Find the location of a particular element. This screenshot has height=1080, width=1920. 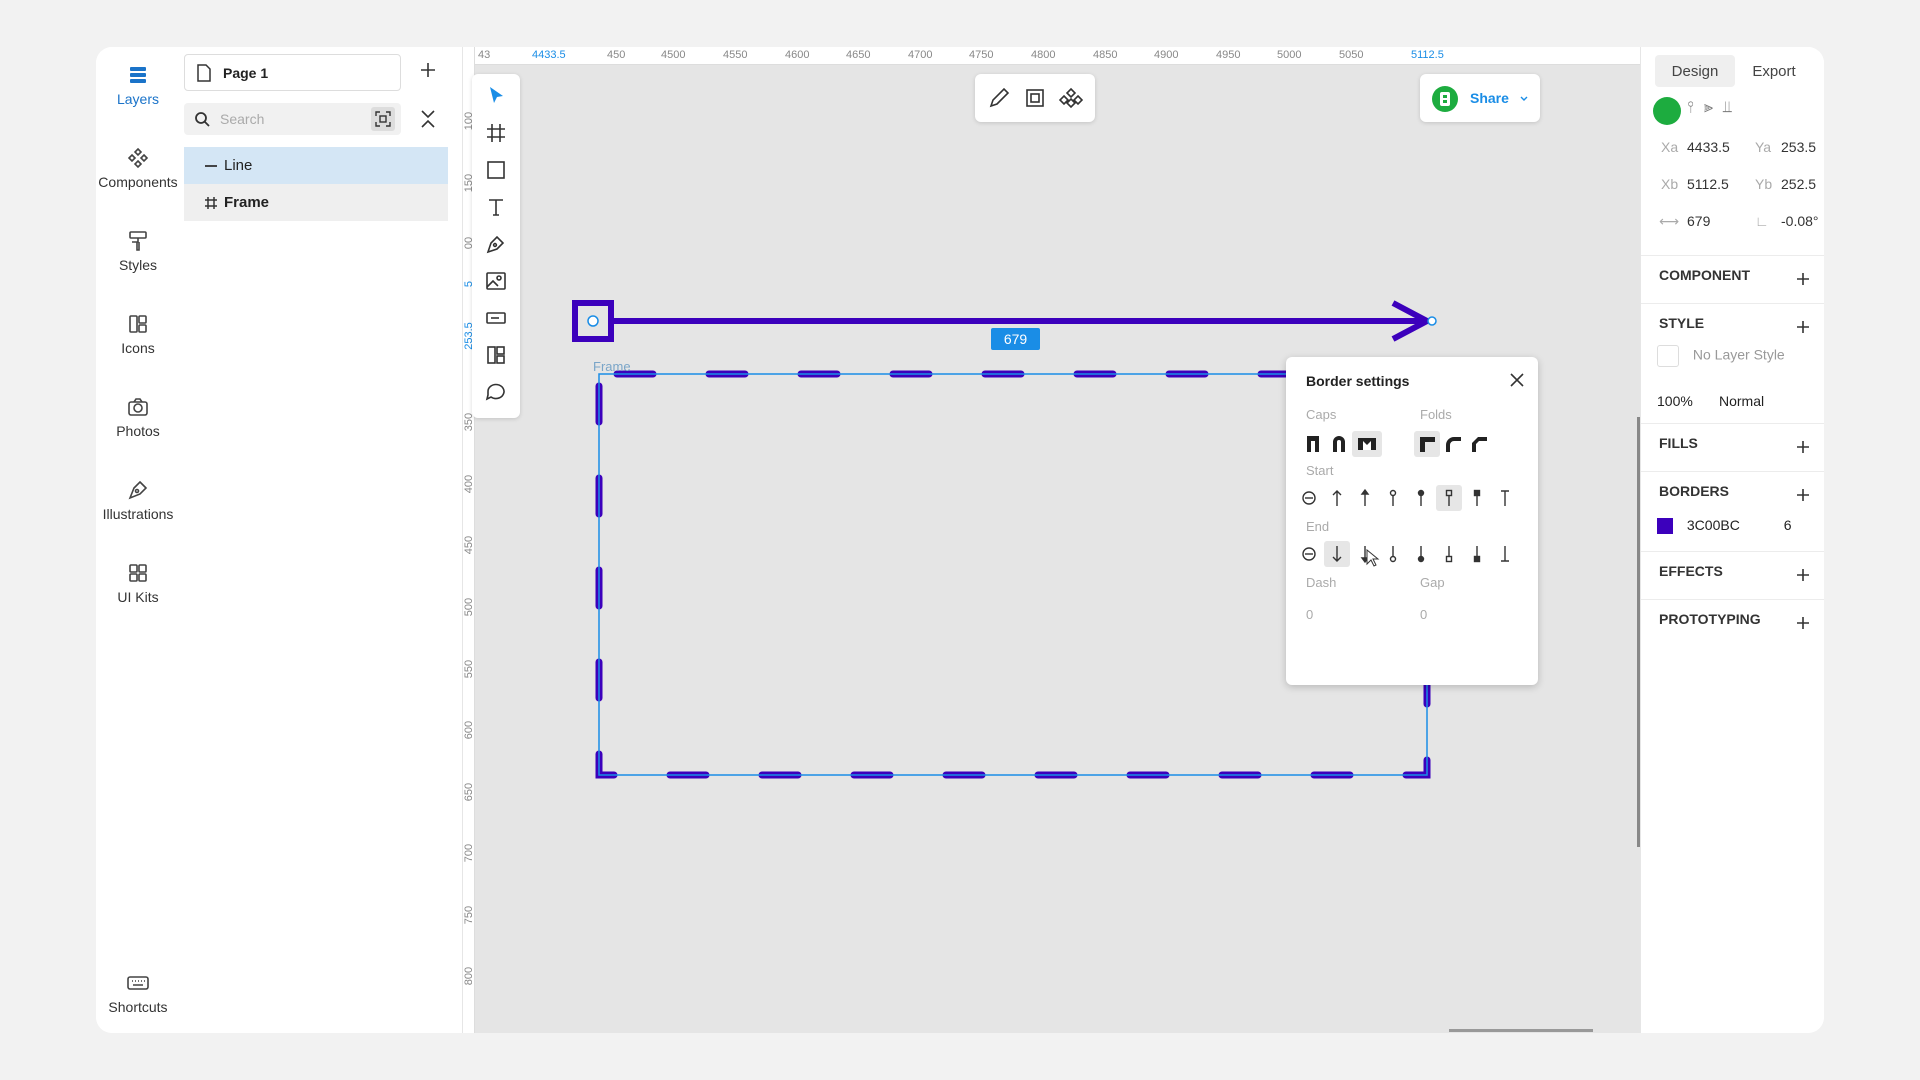

layer-style-label: No Layer Style is located at coordinates (1738, 354).